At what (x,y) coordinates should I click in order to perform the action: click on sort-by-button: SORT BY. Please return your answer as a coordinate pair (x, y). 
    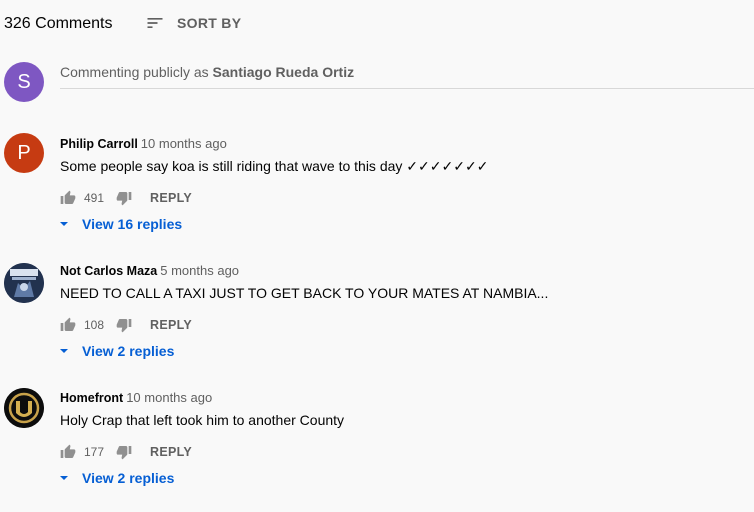
    Looking at the image, I should click on (193, 23).